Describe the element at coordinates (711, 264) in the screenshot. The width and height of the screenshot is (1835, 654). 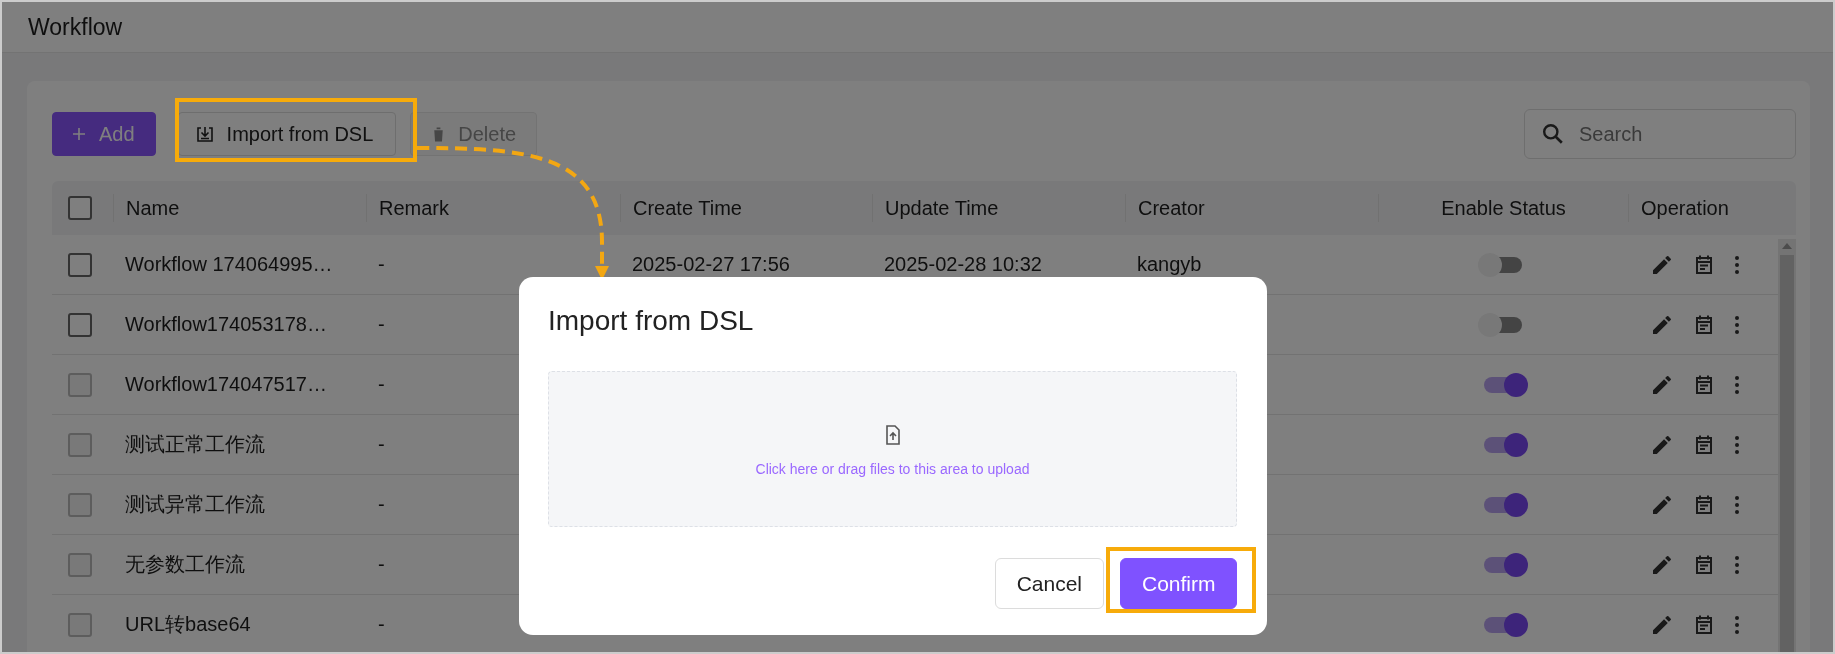
I see `table-cell: 2025-02-27 17:56` at that location.